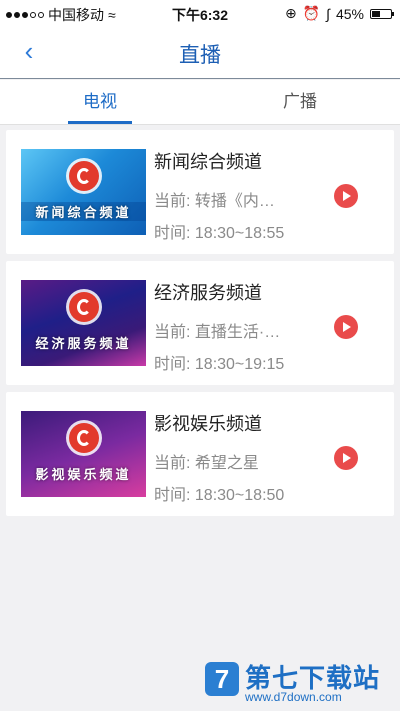  What do you see at coordinates (293, 697) in the screenshot?
I see `watermark-url: www.d7down.com` at bounding box center [293, 697].